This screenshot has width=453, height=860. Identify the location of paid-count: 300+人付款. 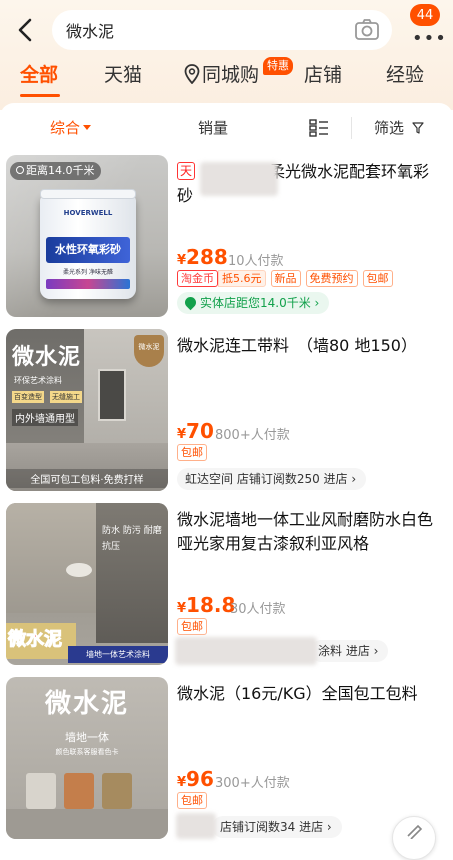
(252, 783).